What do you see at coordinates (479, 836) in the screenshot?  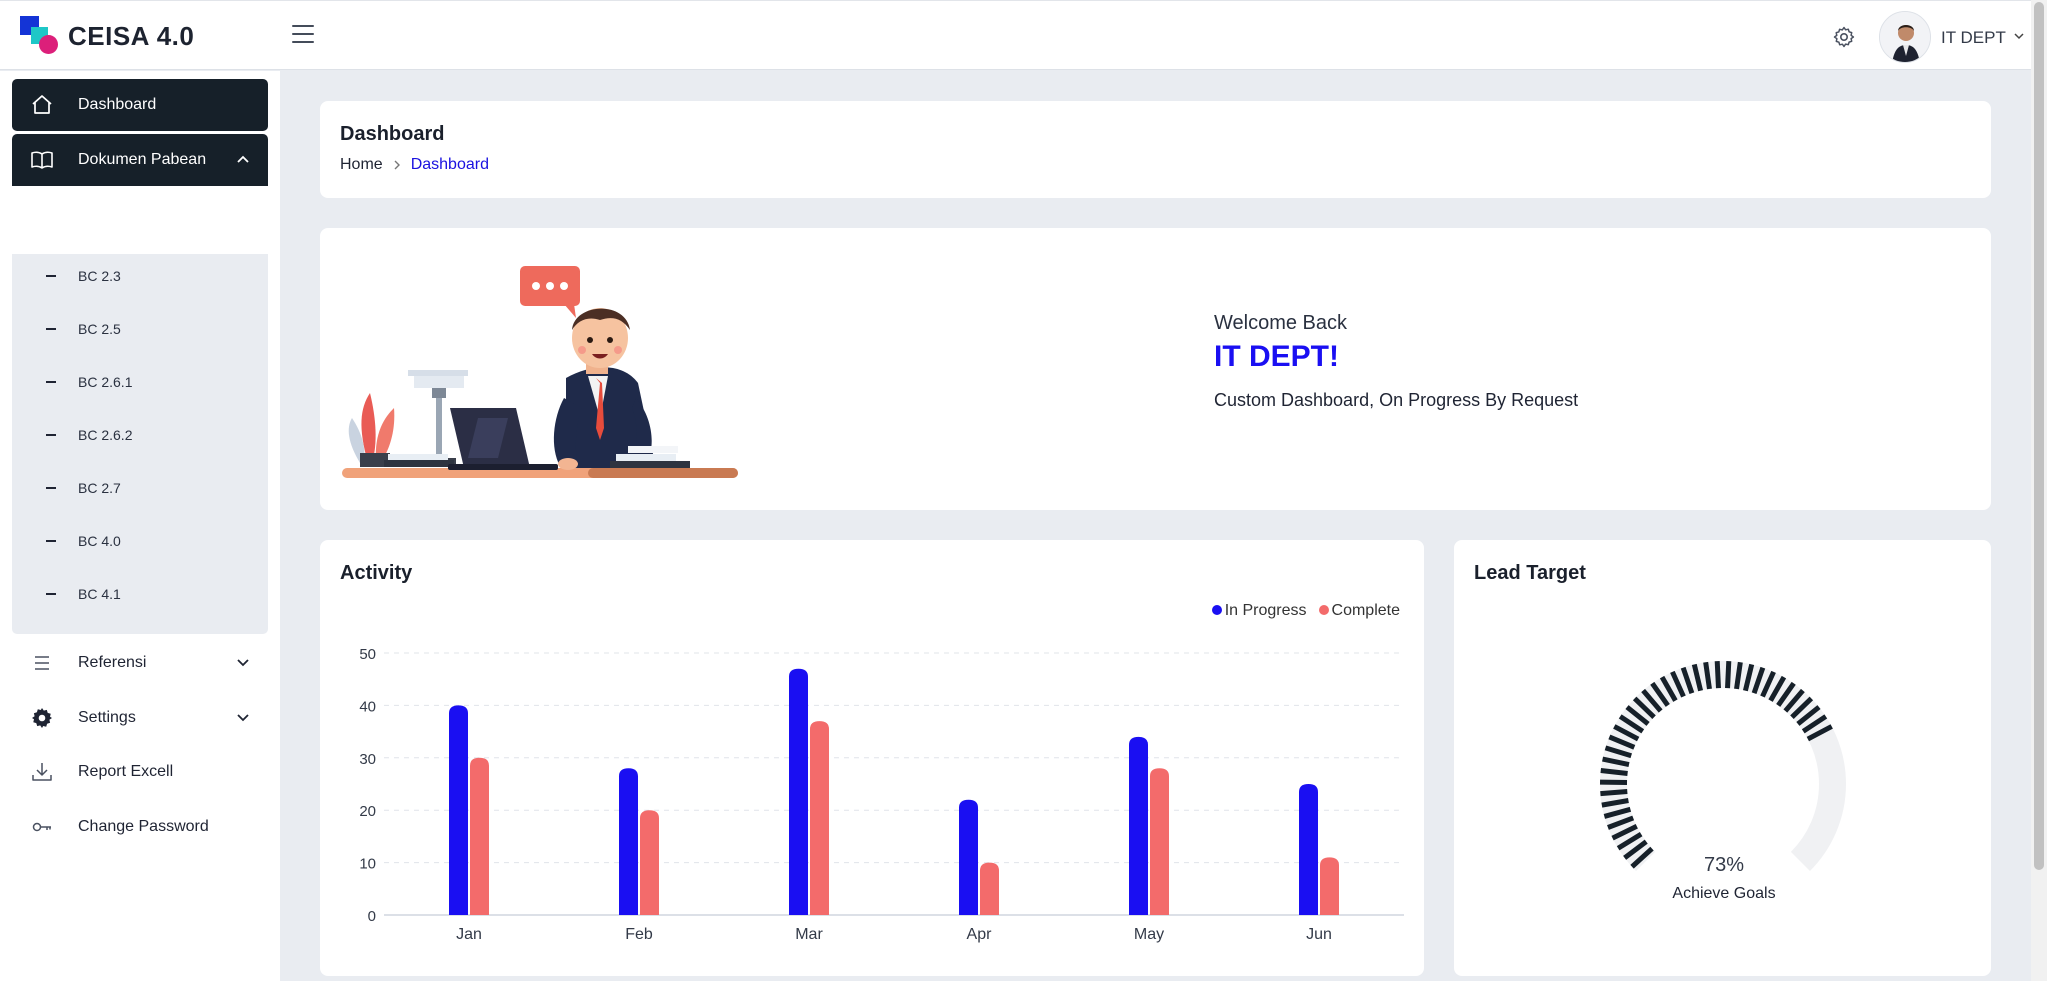 I see `bar-complete-jan` at bounding box center [479, 836].